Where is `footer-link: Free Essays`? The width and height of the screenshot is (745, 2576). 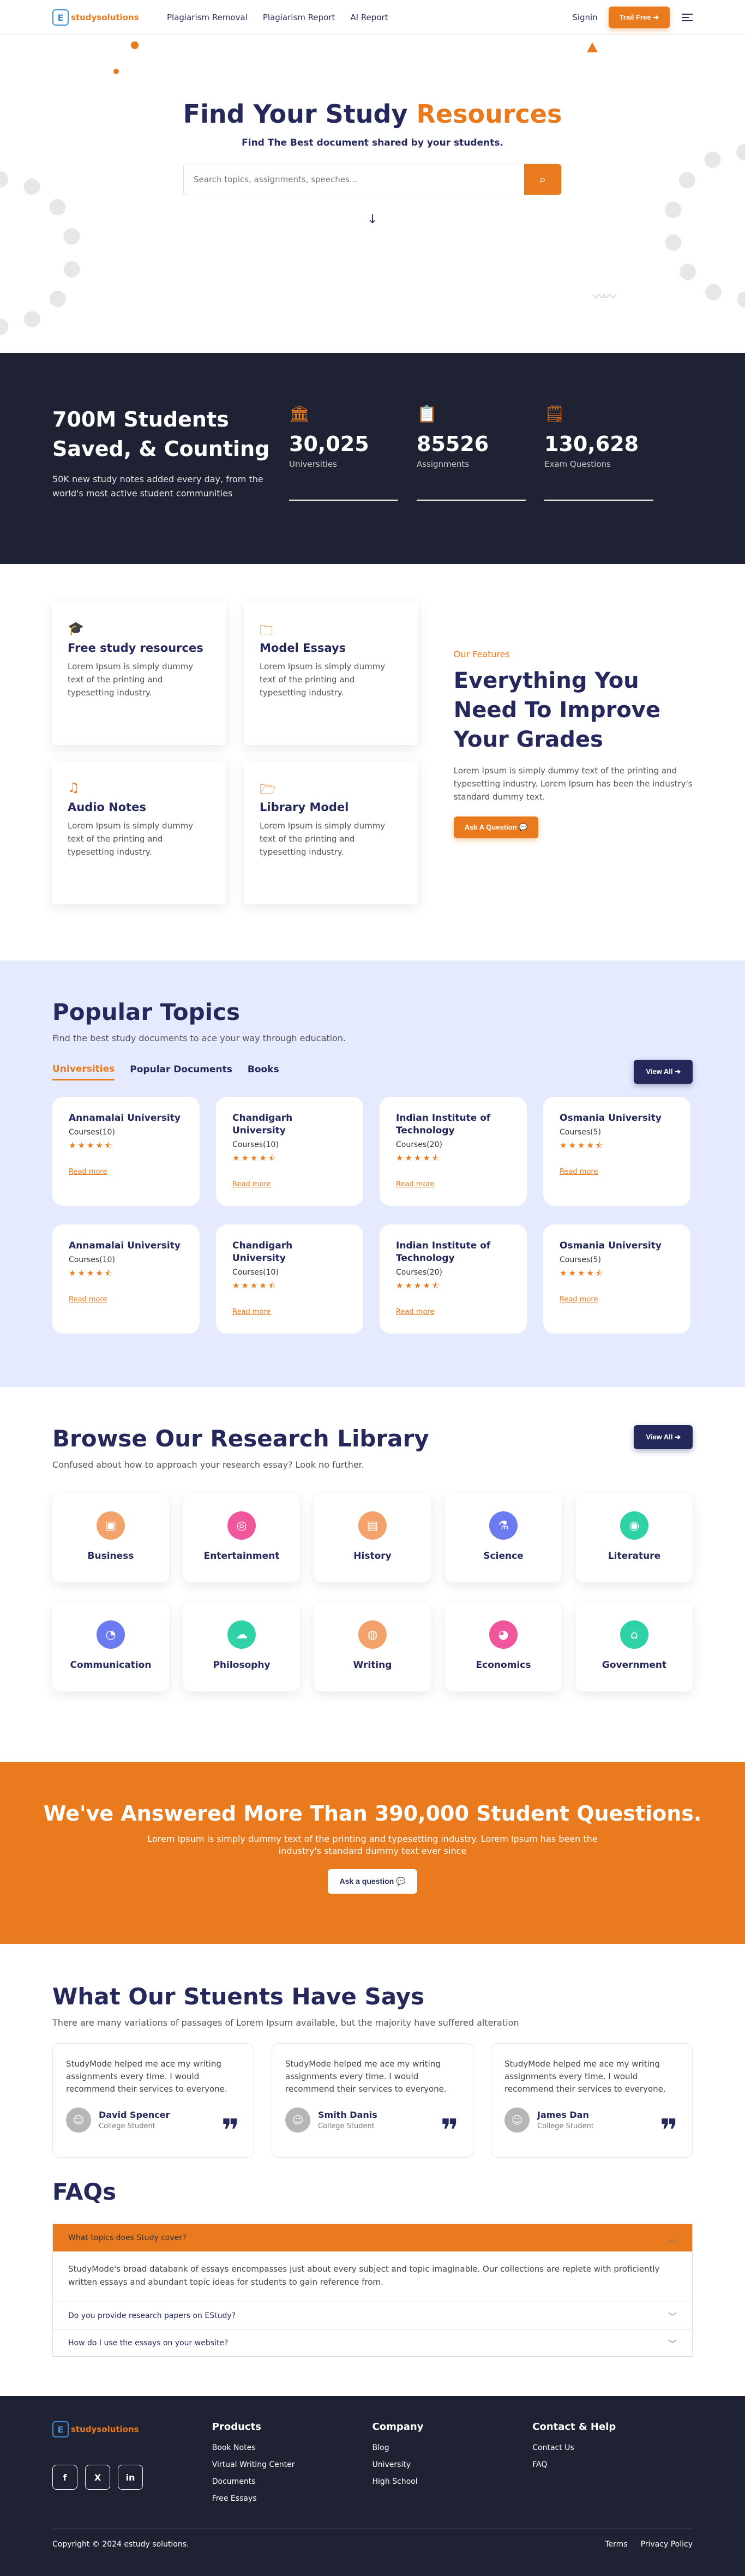 footer-link: Free Essays is located at coordinates (292, 2498).